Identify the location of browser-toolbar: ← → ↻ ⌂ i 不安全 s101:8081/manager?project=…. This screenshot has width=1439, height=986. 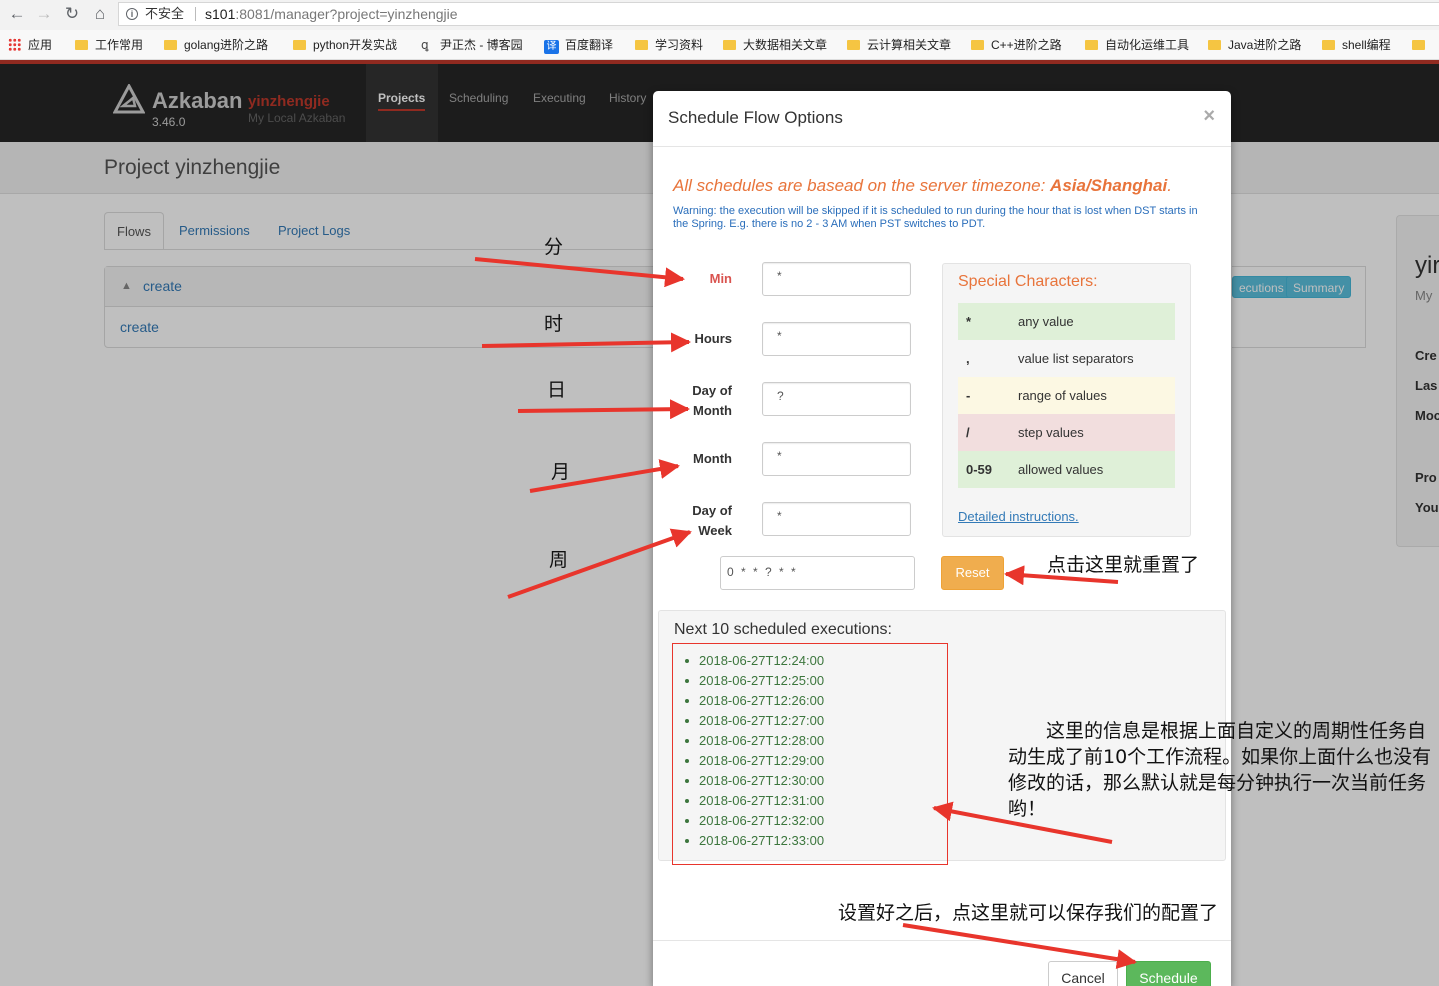
(719, 15).